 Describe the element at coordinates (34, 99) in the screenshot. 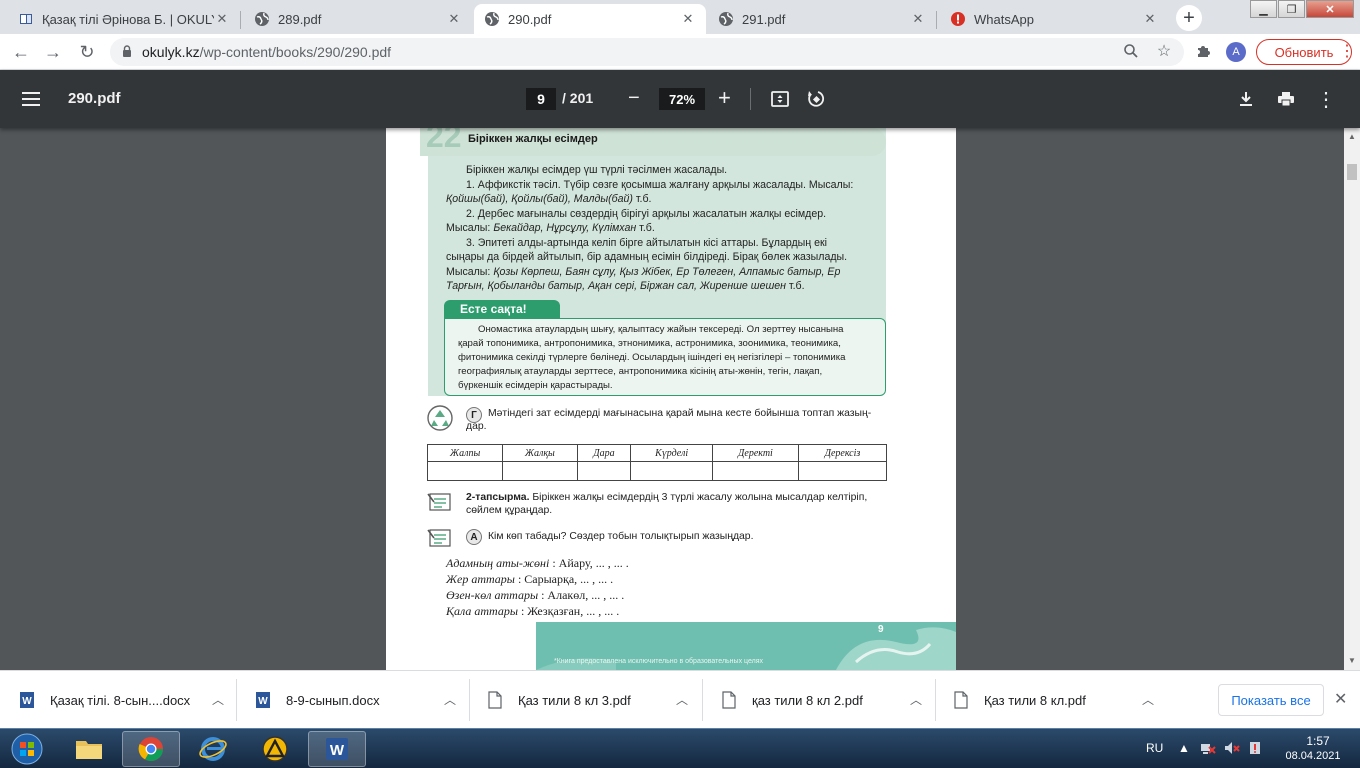

I see `menu-icon` at that location.